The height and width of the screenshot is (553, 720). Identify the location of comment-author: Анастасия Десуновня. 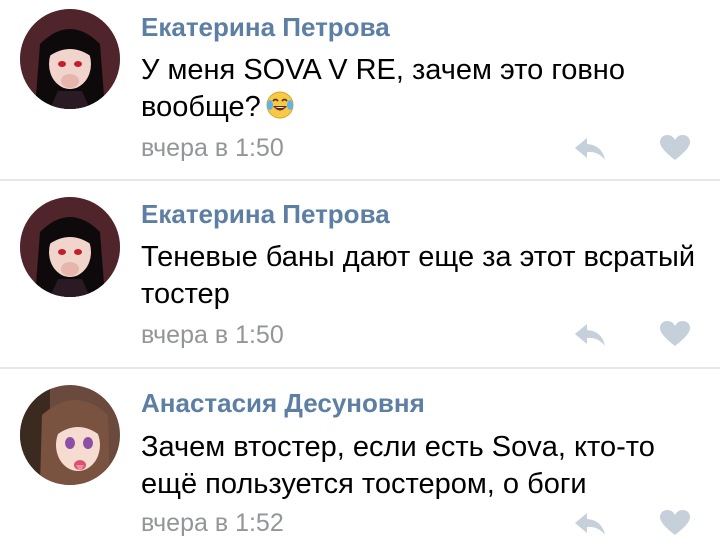
(283, 403).